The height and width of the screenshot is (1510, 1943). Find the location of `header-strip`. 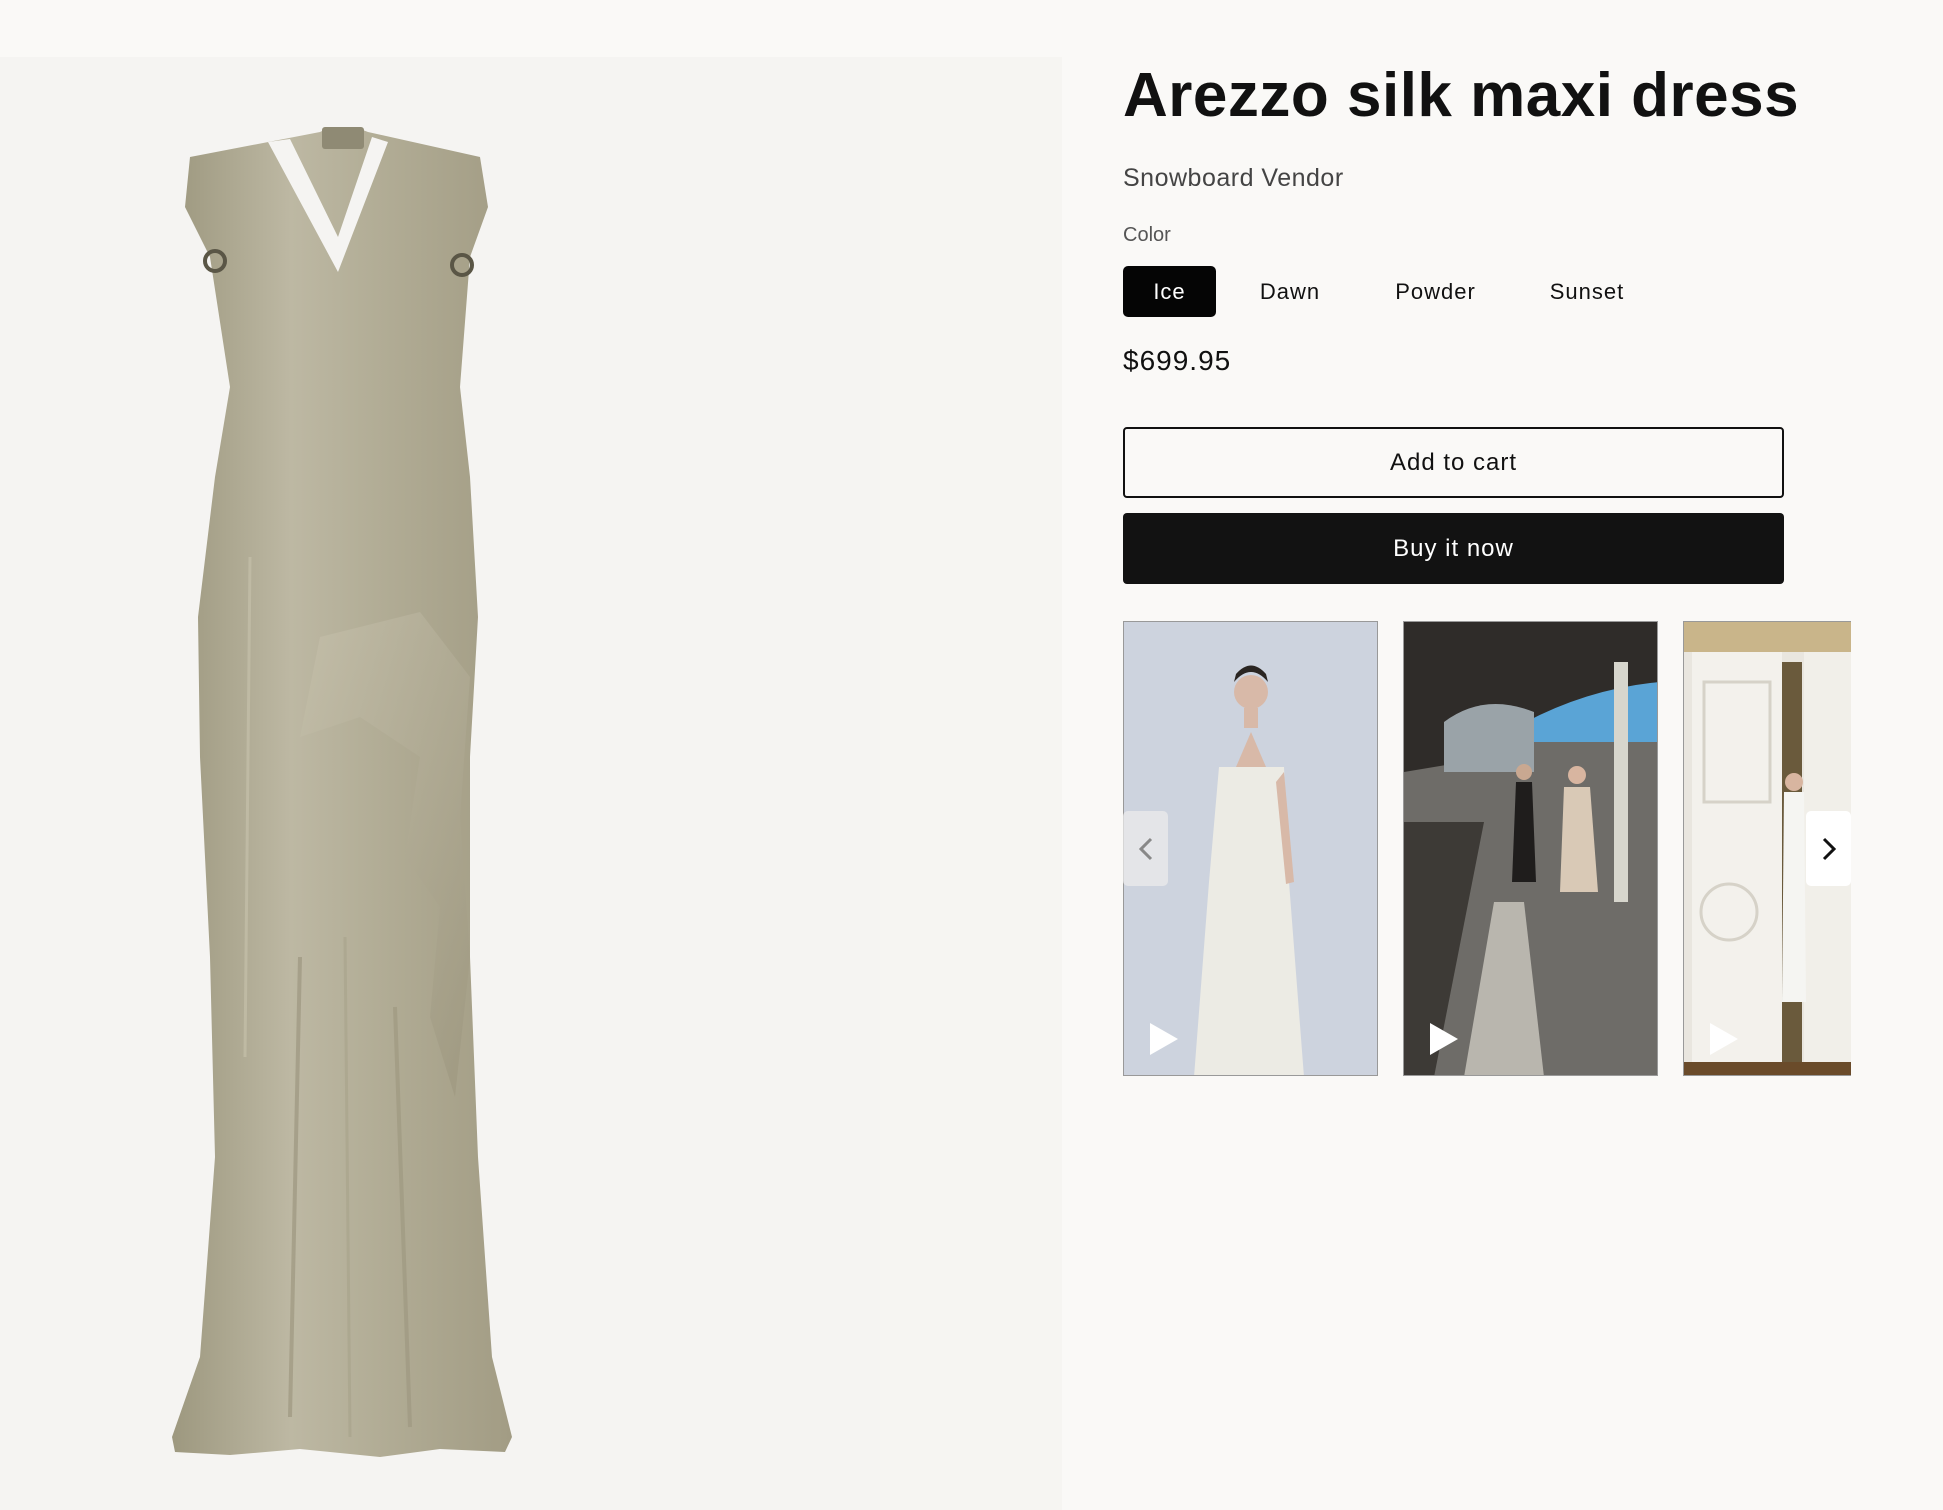

header-strip is located at coordinates (971, 28).